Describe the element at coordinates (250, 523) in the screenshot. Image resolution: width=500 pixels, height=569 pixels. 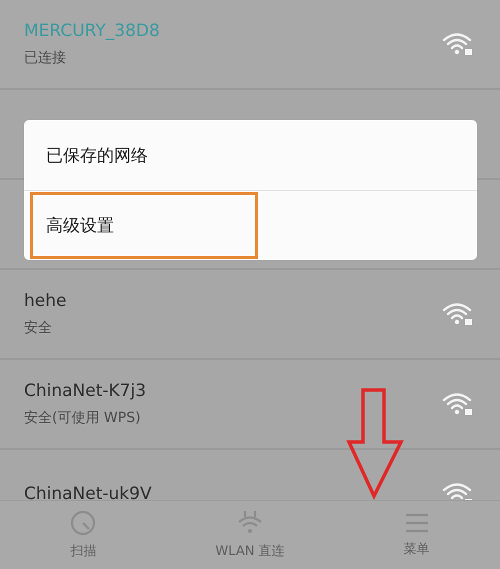
I see `wifi-direct-icon` at that location.